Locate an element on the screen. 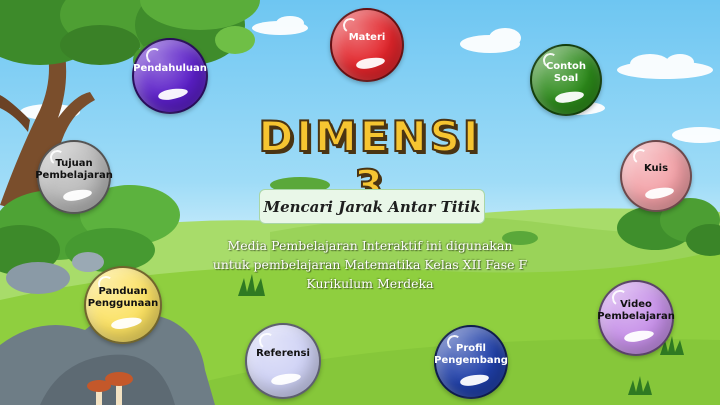 The width and height of the screenshot is (720, 405). subtitle-text: Mencari Jarak Antar Titik is located at coordinates (372, 206).